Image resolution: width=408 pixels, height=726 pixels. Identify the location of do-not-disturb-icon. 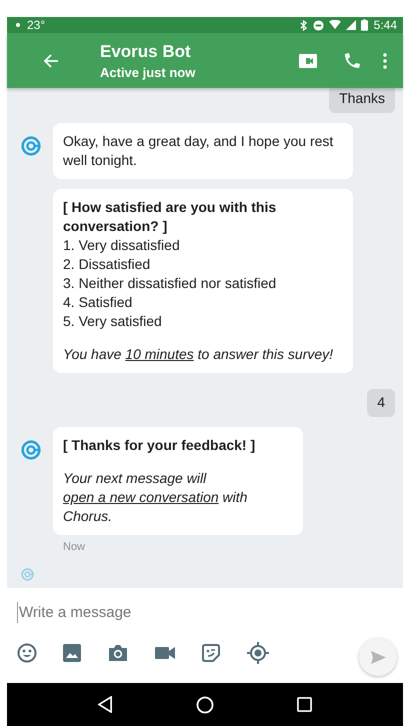
(318, 25).